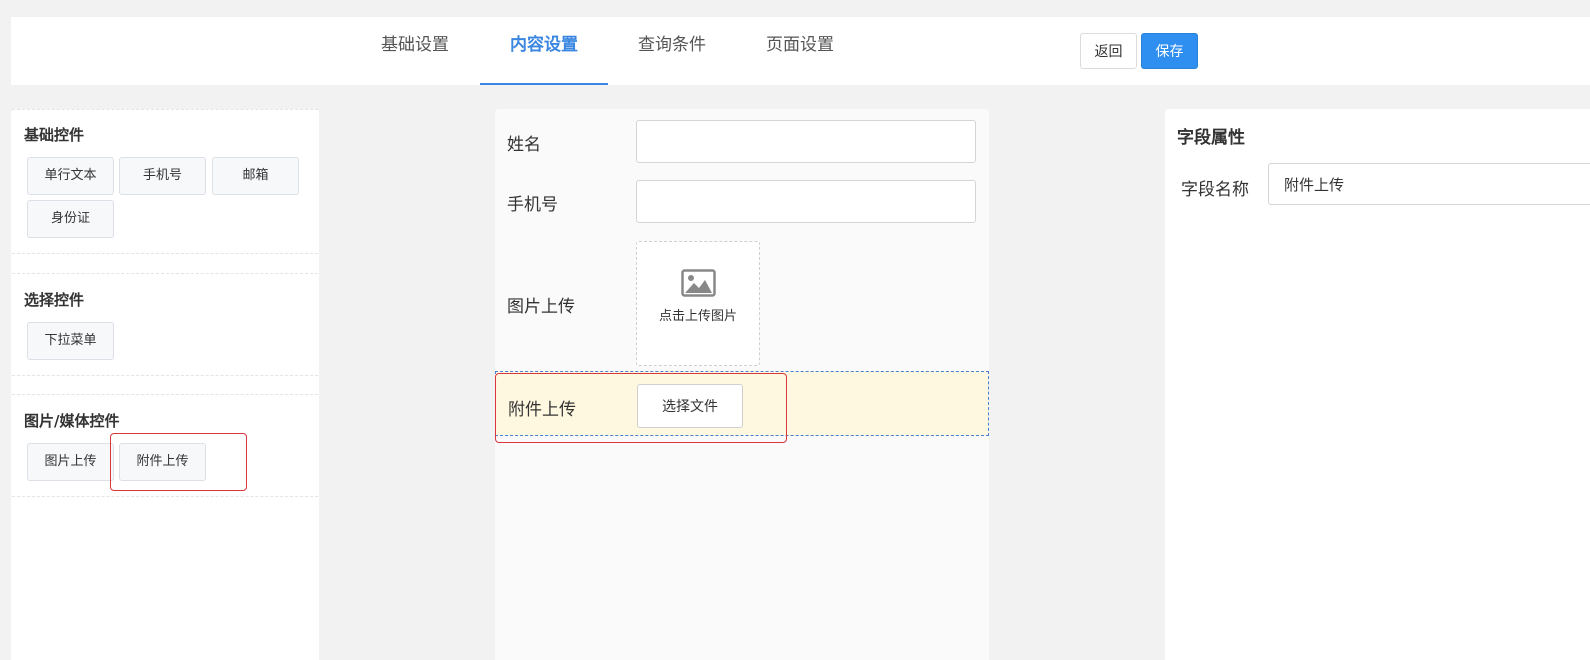 This screenshot has height=660, width=1590. What do you see at coordinates (54, 135) in the screenshot?
I see `group-title: 基础控件` at bounding box center [54, 135].